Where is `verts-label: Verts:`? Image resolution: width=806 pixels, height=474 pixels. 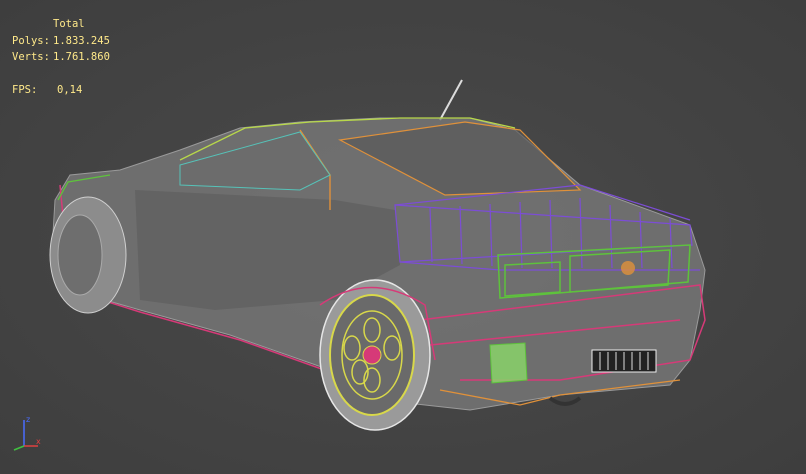
verts-label: Verts: is located at coordinates (31, 57).